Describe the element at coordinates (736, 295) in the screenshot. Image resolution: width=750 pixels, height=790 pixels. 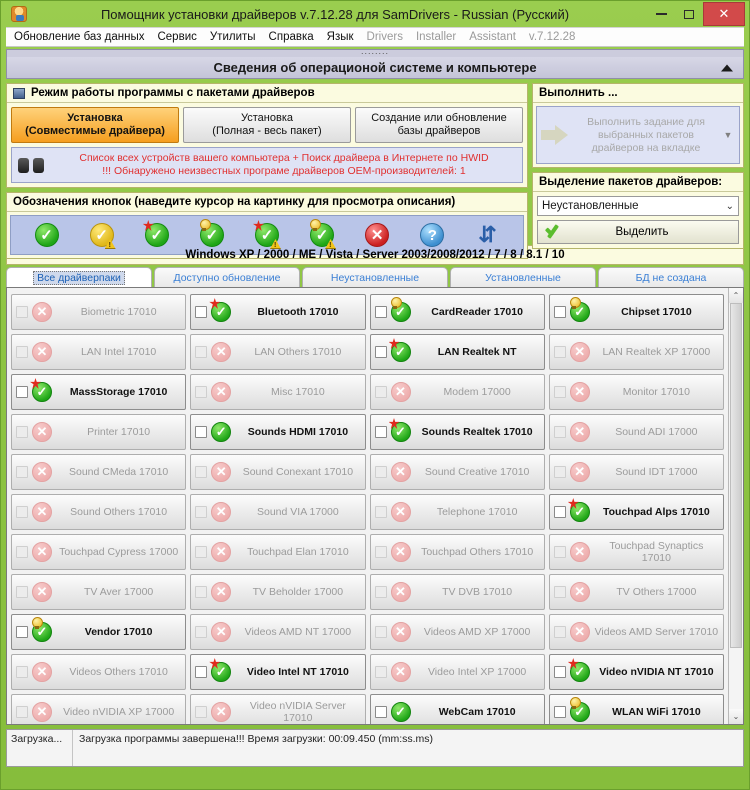
I see `scroll-up-button: ⌃` at that location.